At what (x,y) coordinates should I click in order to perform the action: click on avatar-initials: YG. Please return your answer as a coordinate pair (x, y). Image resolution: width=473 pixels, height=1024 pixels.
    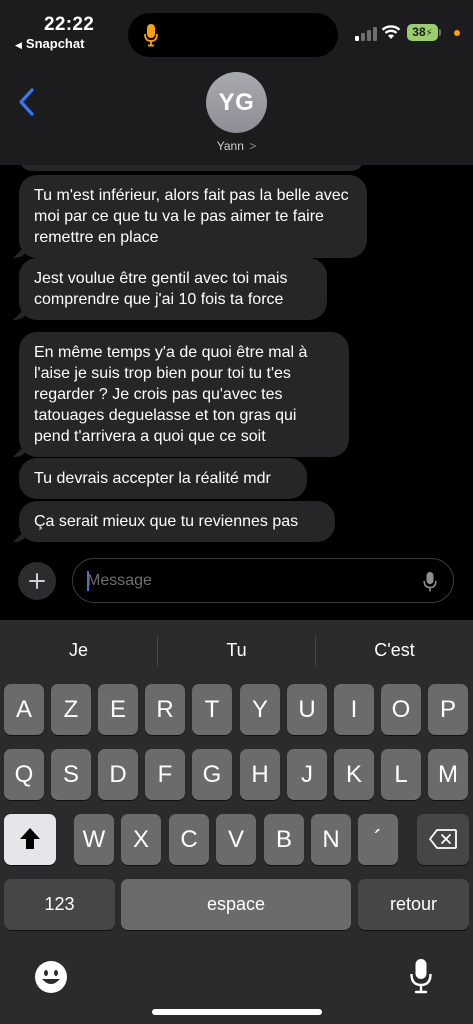
    Looking at the image, I should click on (236, 102).